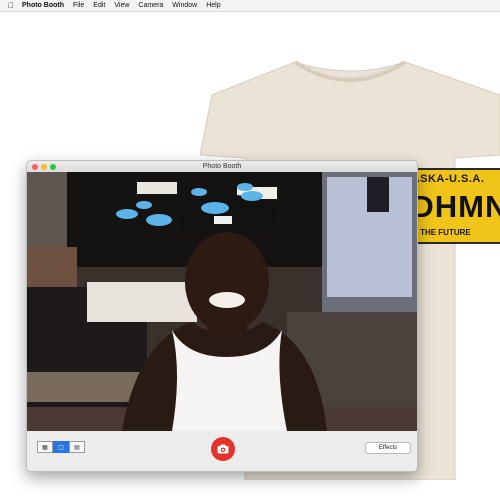 The width and height of the screenshot is (500, 500). I want to click on menu-window: Window, so click(184, 5).